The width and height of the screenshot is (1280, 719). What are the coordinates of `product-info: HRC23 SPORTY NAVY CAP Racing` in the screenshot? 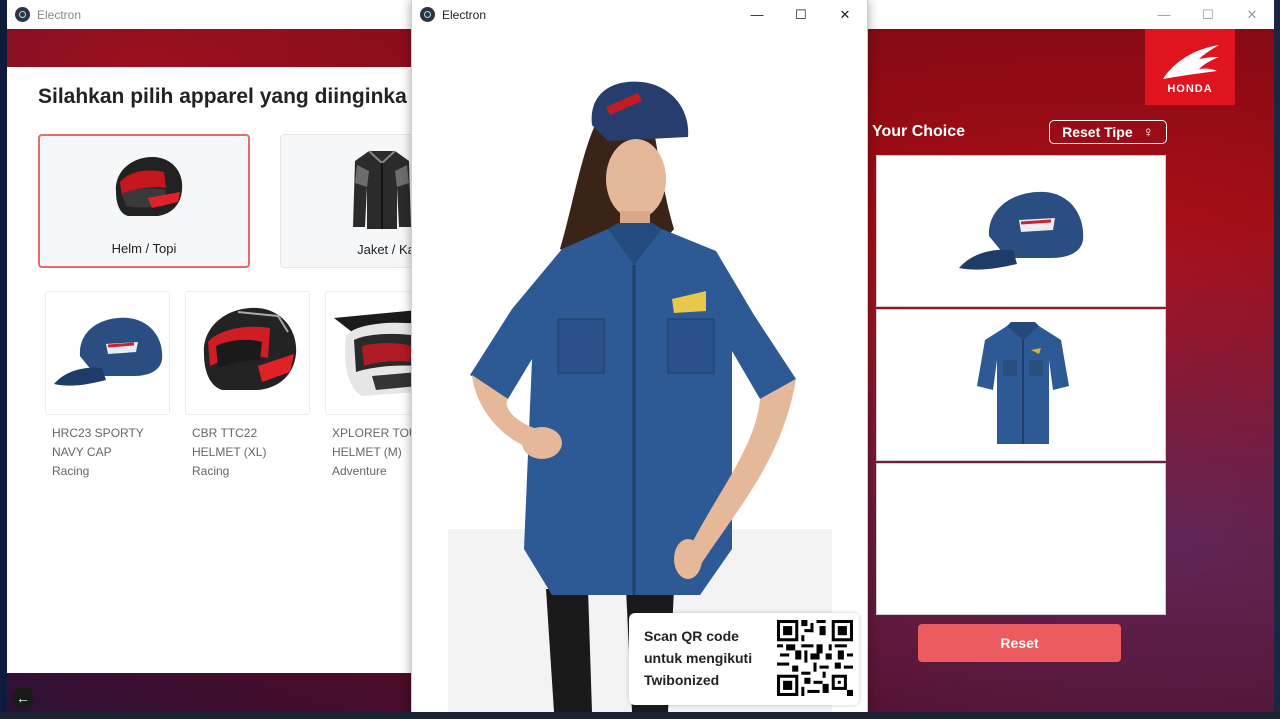 It's located at (117, 452).